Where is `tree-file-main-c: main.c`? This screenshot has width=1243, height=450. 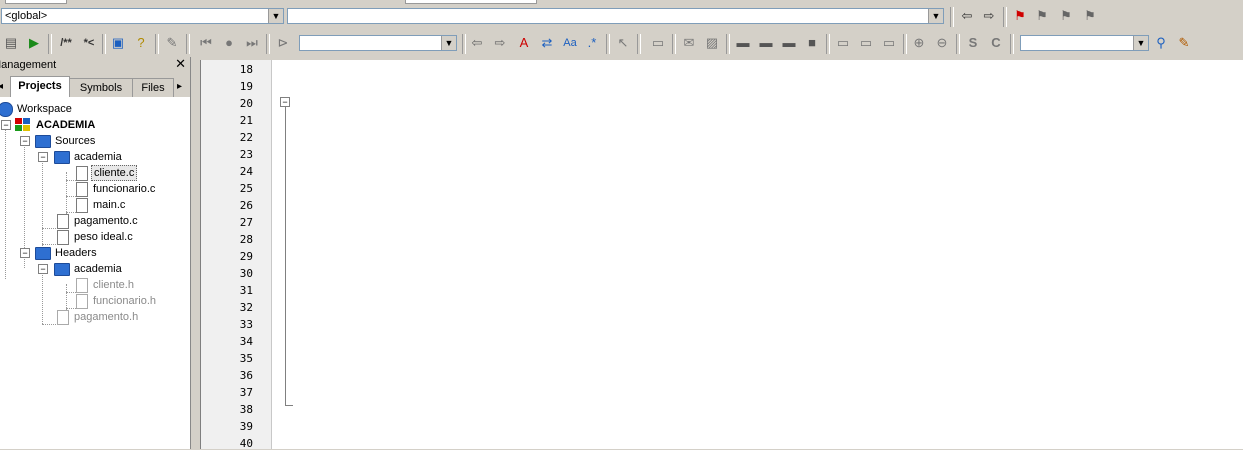 tree-file-main-c: main.c is located at coordinates (70, 205).